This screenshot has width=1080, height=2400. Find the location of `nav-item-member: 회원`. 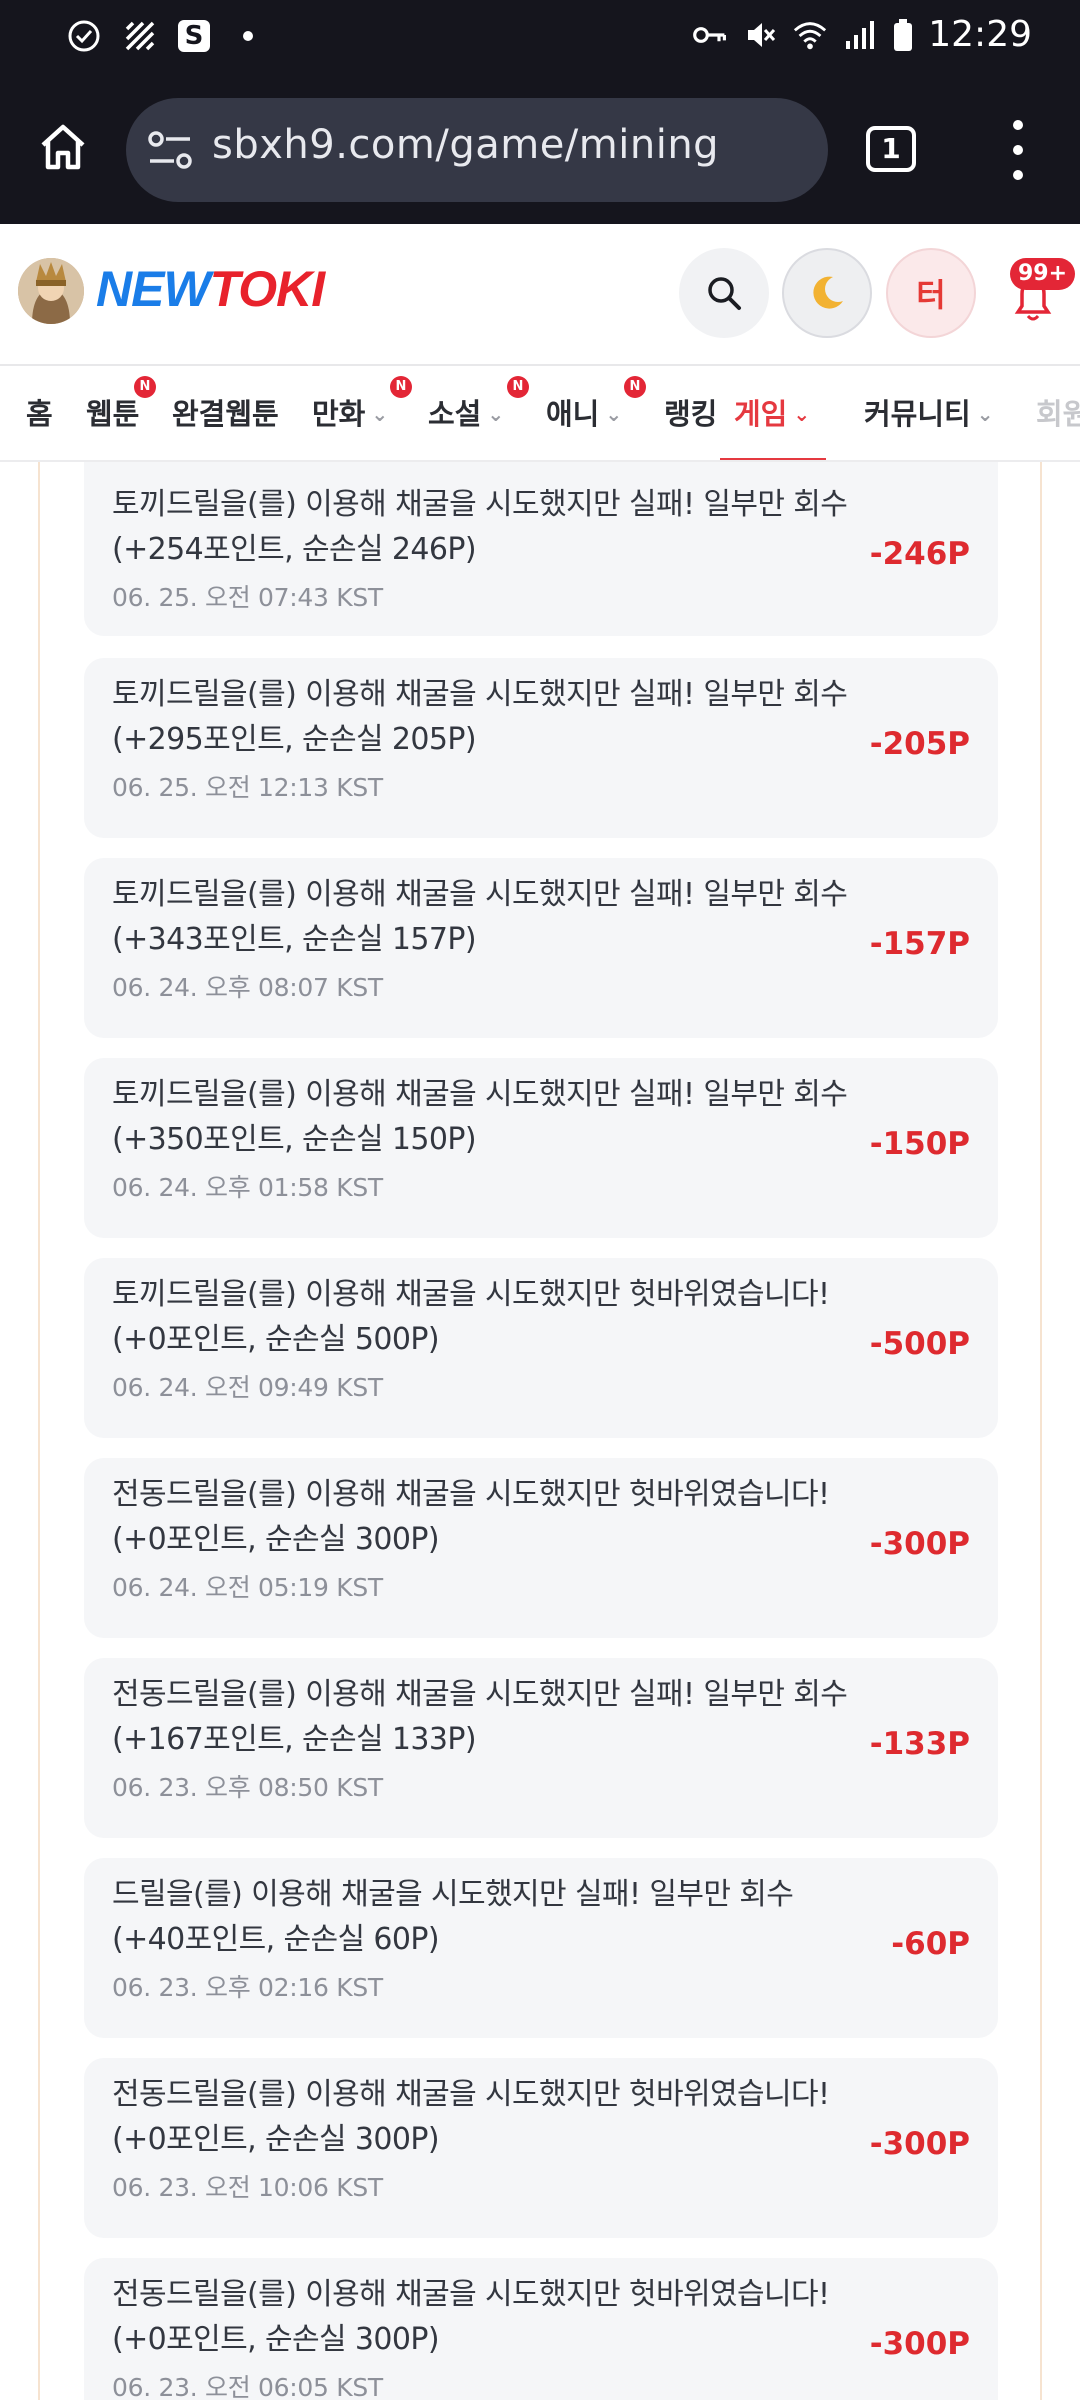

nav-item-member: 회원 is located at coordinates (1058, 413).